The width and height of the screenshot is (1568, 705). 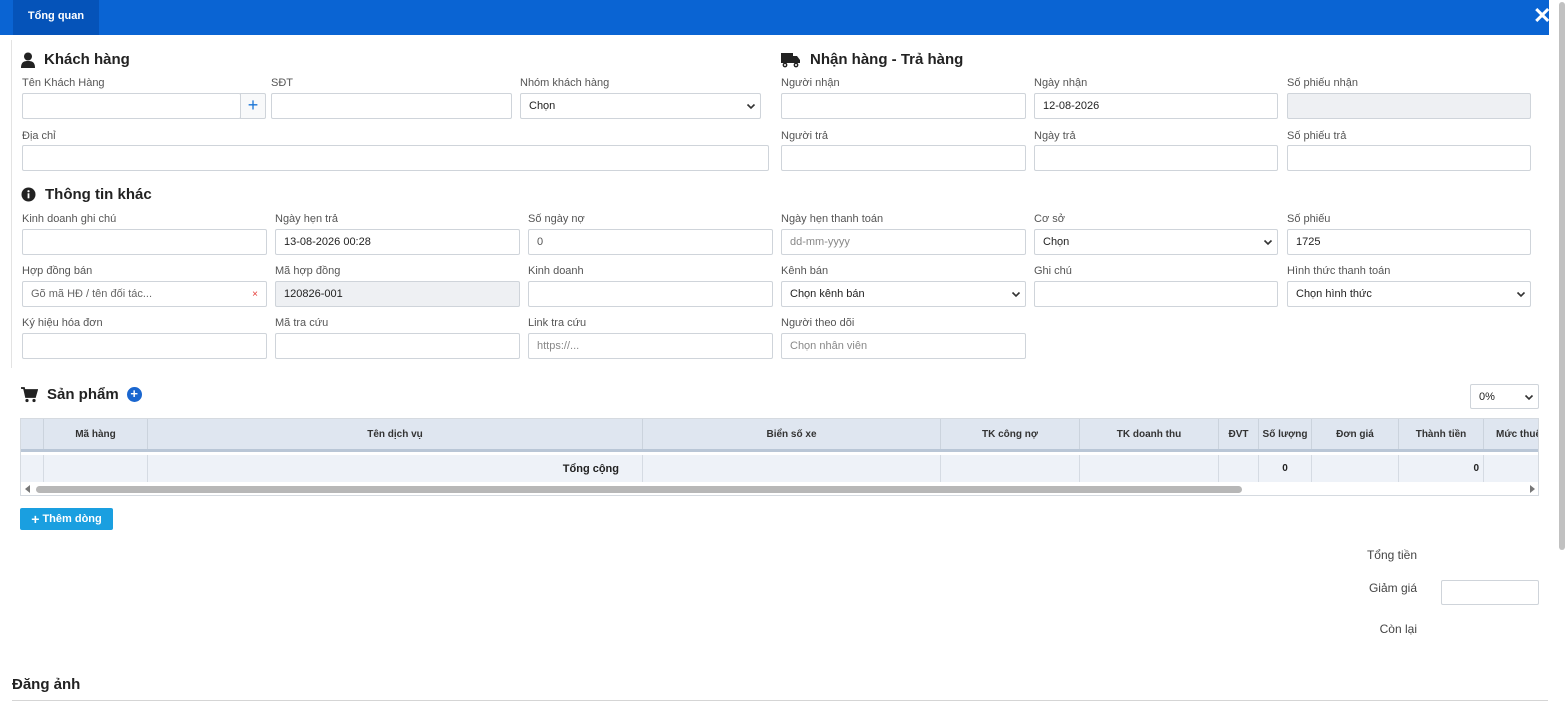 I want to click on contract-search-input: Gõ mã HĐ / tên đối tác... ×, so click(x=144, y=294).